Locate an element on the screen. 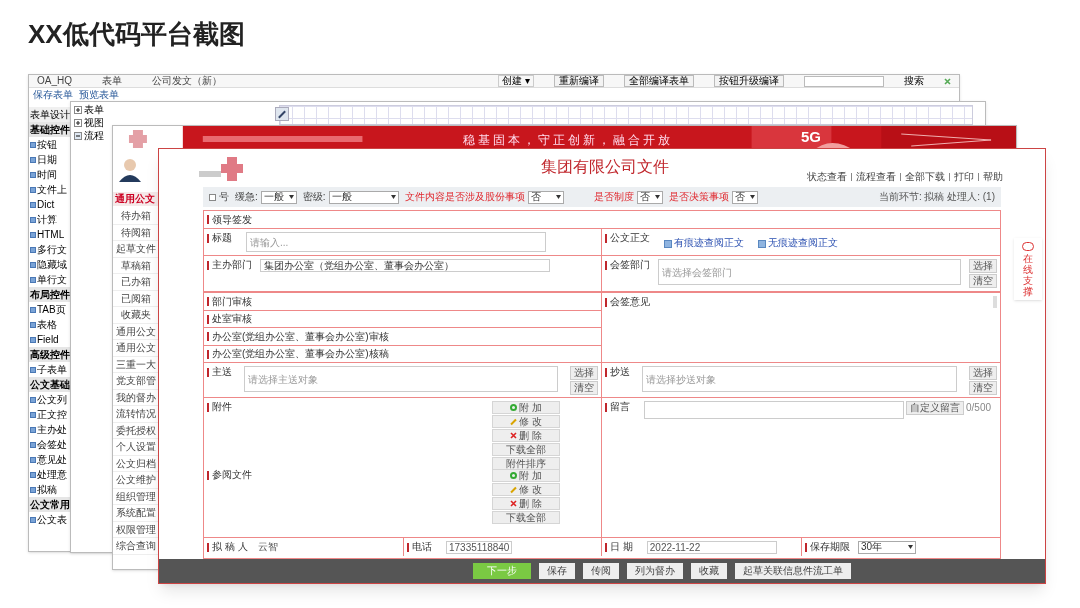 The height and width of the screenshot is (608, 1080). checkbox is located at coordinates (212, 197).